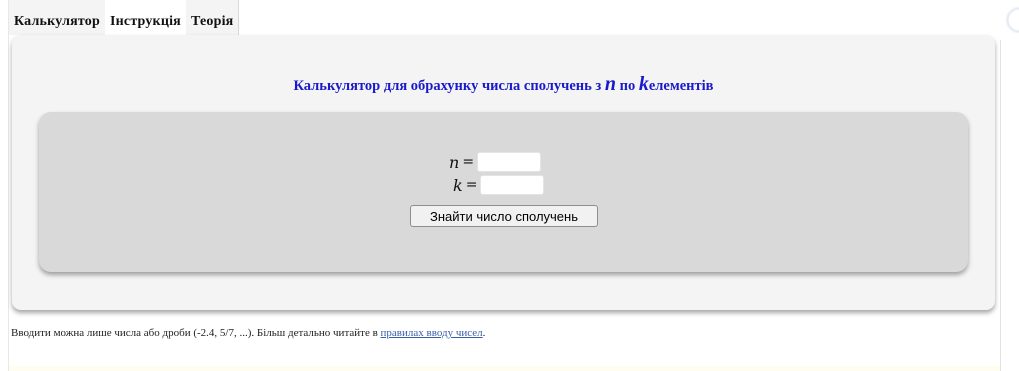 The image size is (1019, 371). I want to click on k-row: k =, so click(499, 185).